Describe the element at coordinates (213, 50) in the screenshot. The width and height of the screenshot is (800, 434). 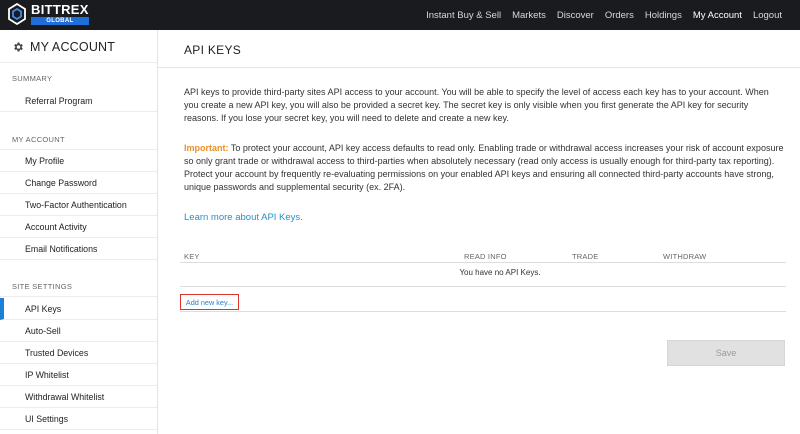
I see `page-title: API KEYS` at that location.